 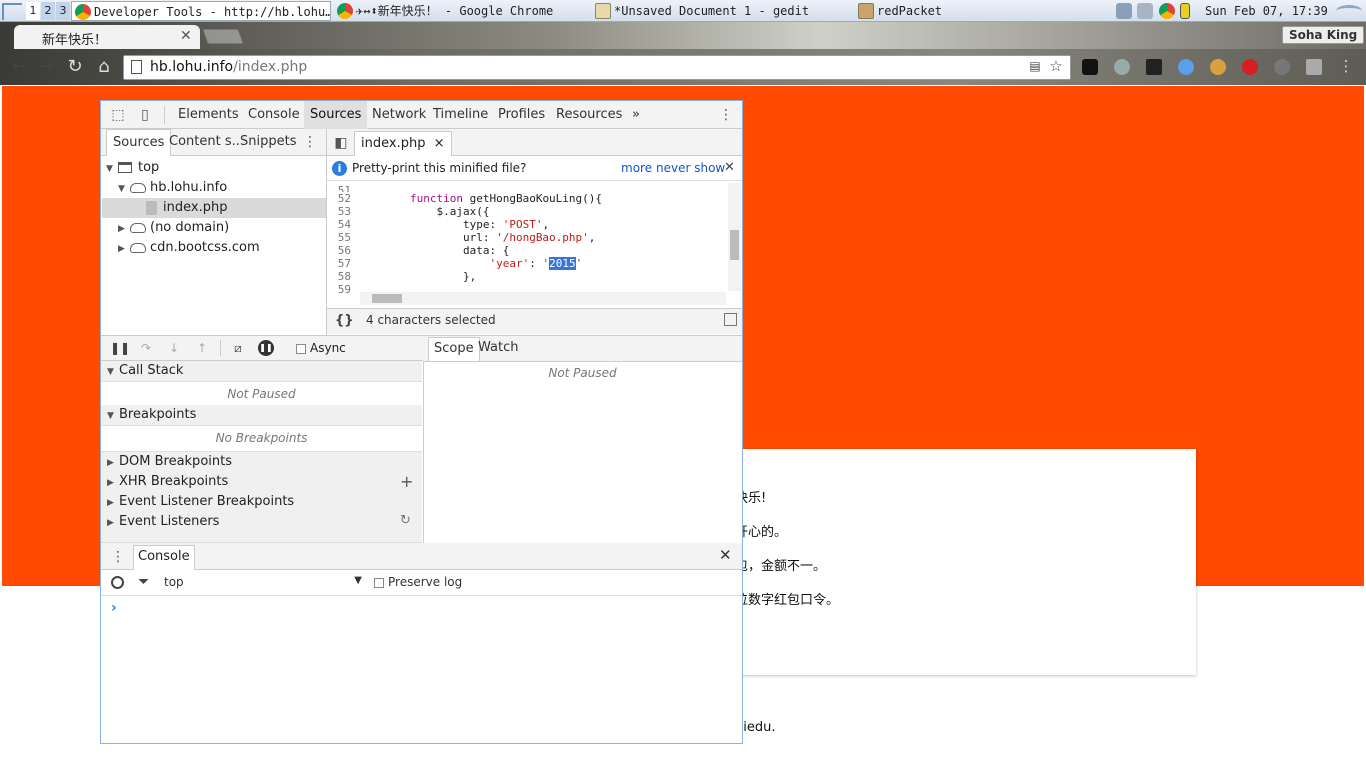 What do you see at coordinates (1346, 66) in the screenshot?
I see `menu-icon: ⋮` at bounding box center [1346, 66].